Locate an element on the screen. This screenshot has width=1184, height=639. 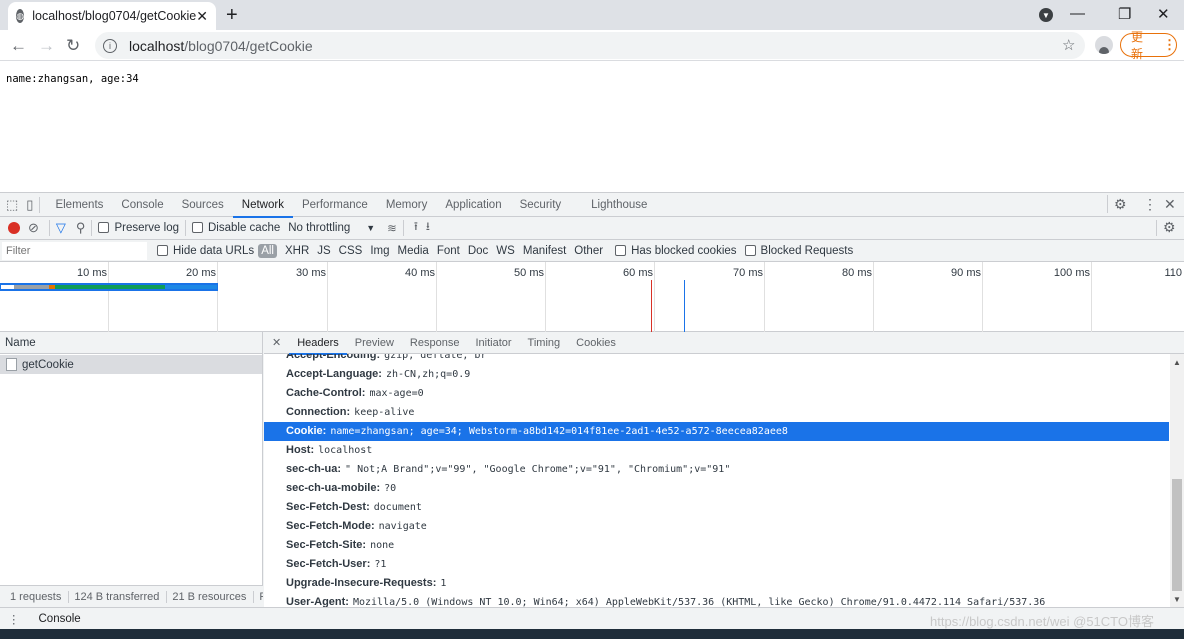
filter-icon: ▽ is located at coordinates (61, 228).